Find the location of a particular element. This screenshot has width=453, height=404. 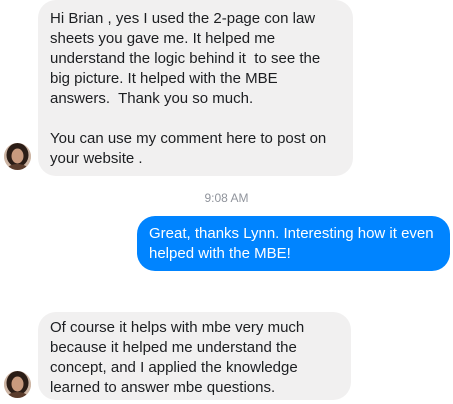

message-timestamp: 9:08 AM is located at coordinates (226, 198).